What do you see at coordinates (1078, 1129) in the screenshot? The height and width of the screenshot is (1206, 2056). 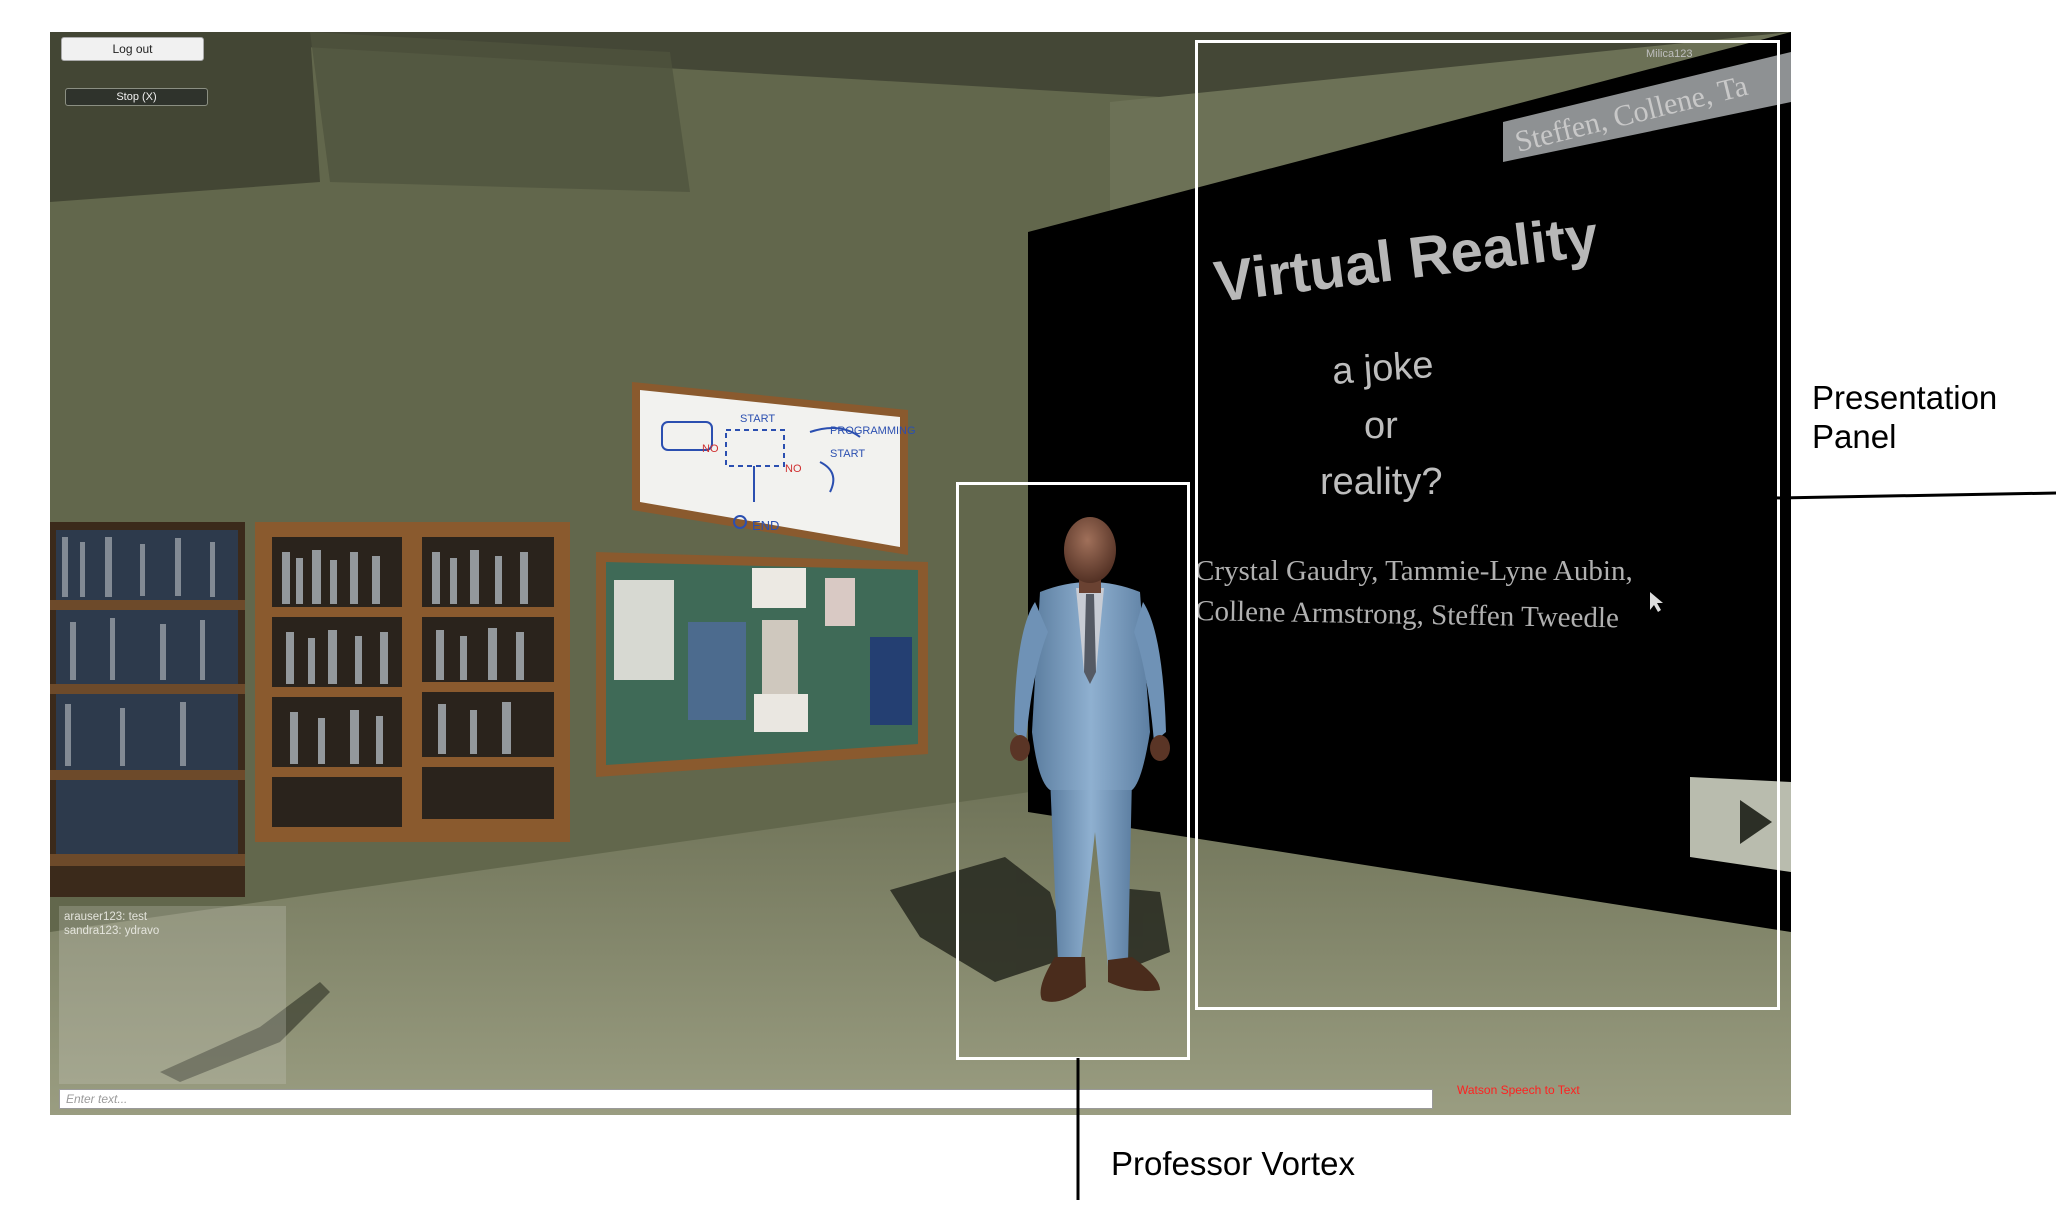 I see `professor-callout-line` at bounding box center [1078, 1129].